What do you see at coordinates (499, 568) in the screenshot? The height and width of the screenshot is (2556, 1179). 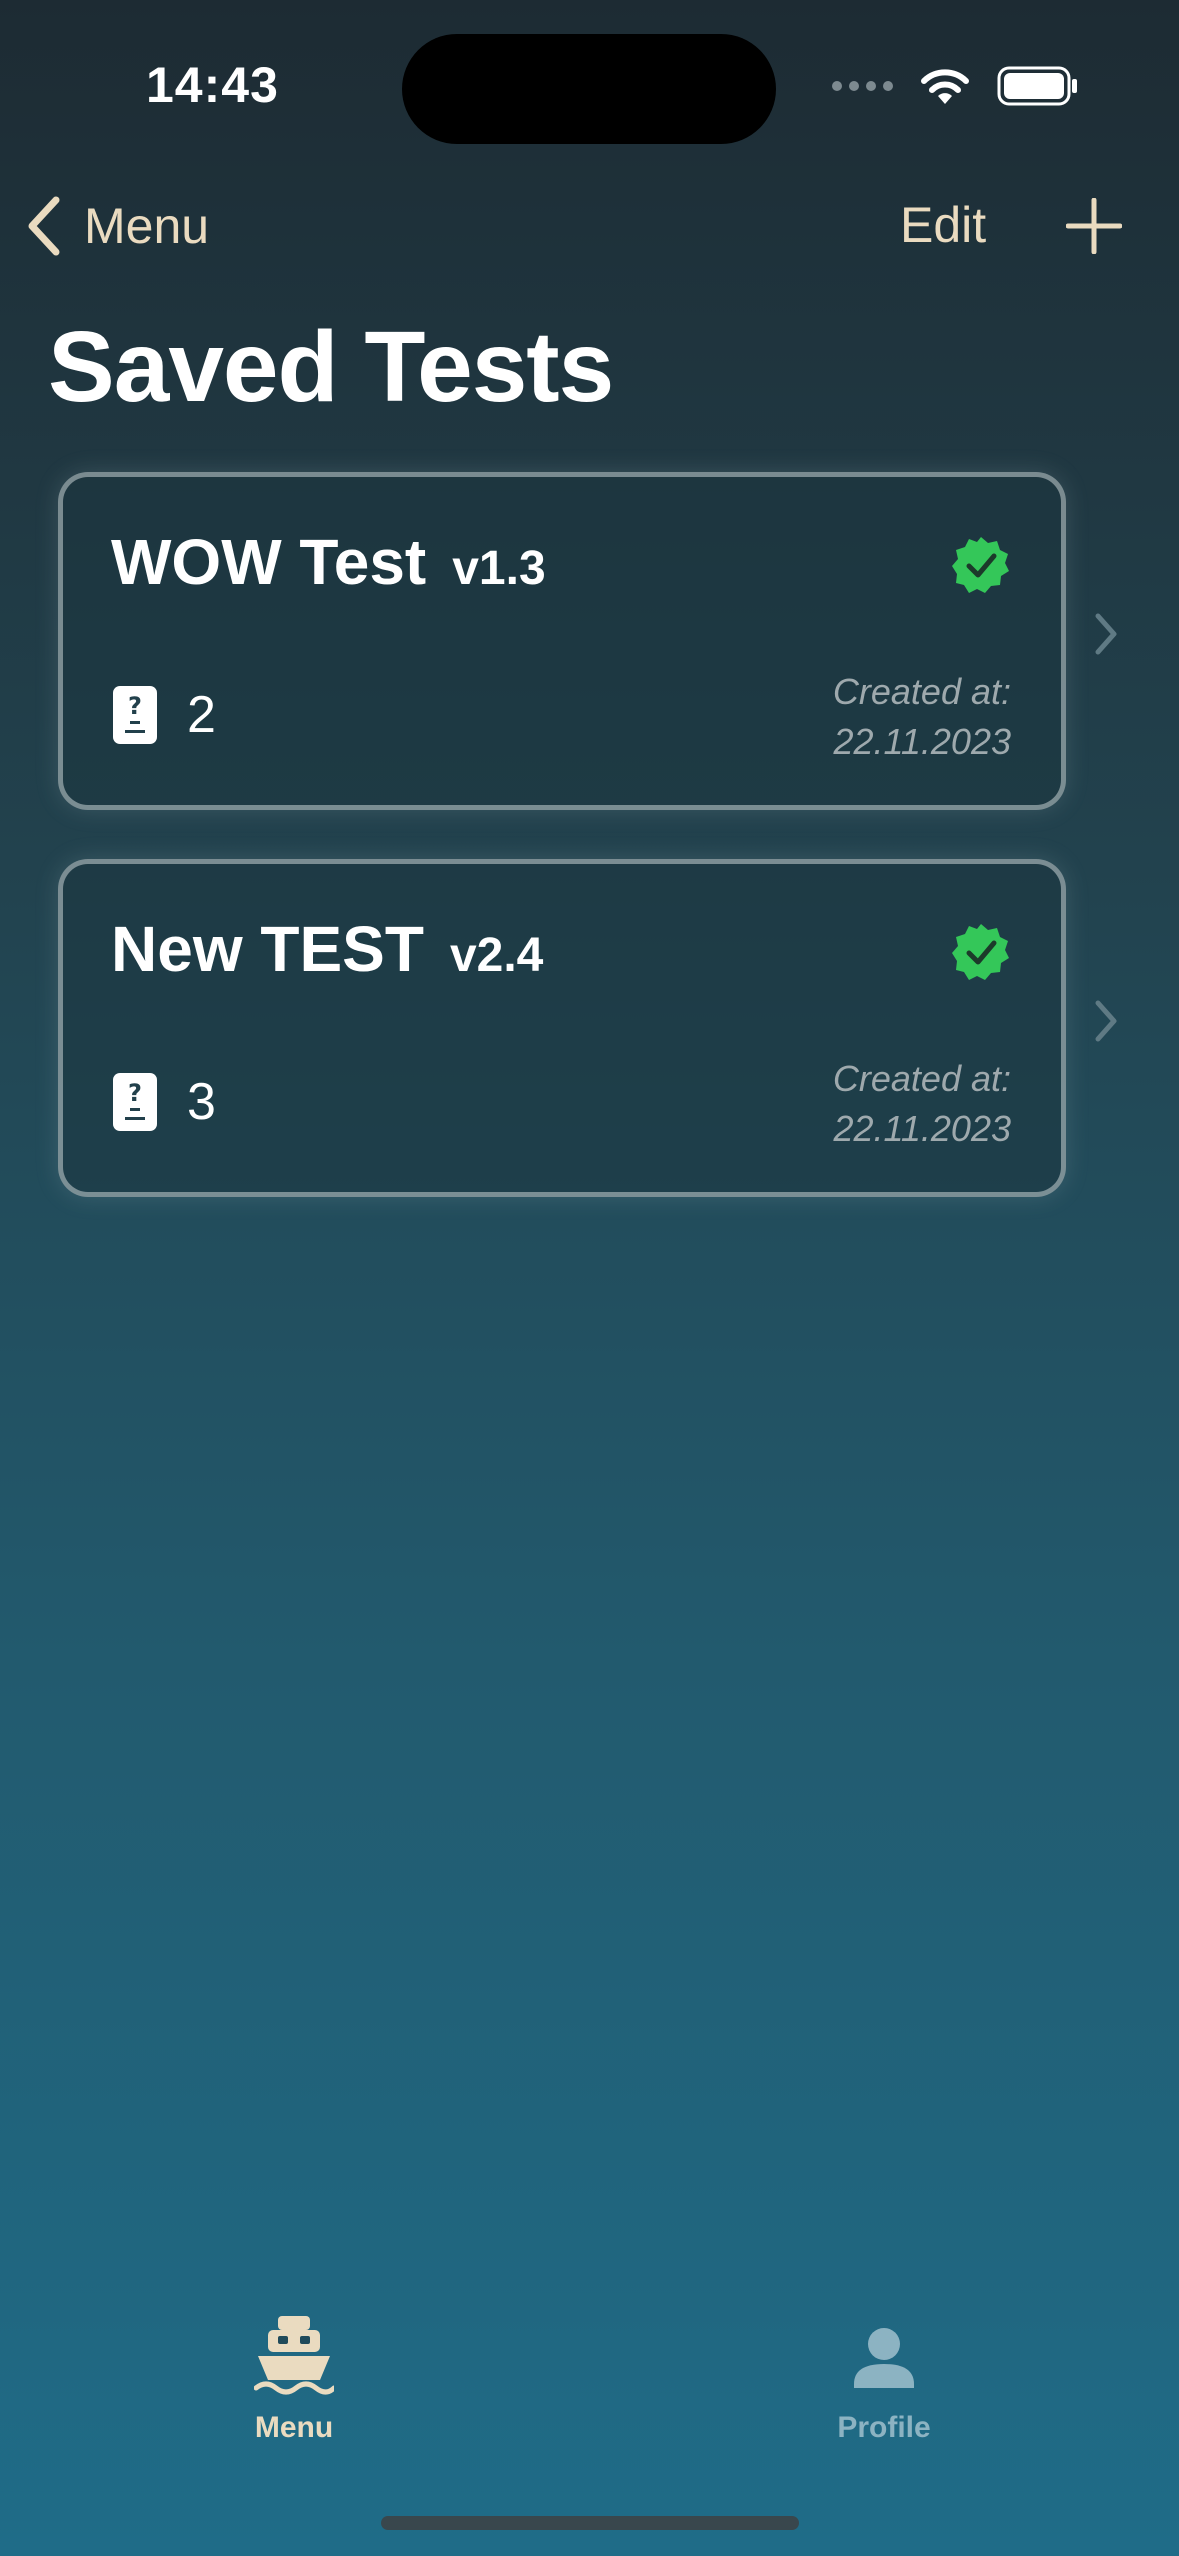 I see `test-version: v1.3` at bounding box center [499, 568].